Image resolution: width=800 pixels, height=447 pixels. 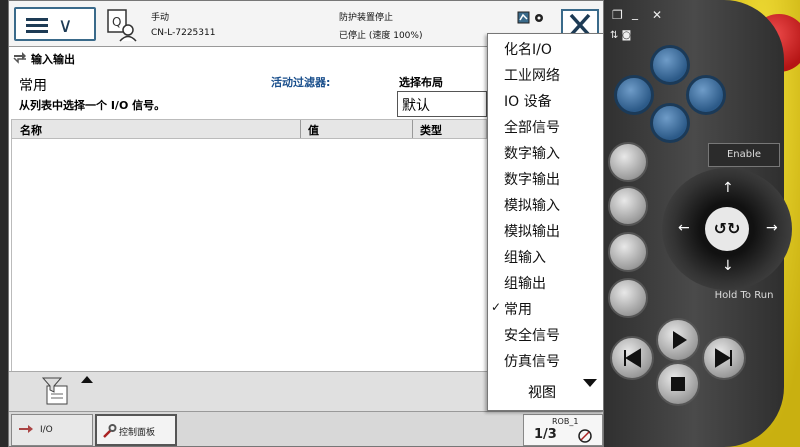 I want to click on joystick-rotate-icon: ↺↻, so click(x=727, y=229).